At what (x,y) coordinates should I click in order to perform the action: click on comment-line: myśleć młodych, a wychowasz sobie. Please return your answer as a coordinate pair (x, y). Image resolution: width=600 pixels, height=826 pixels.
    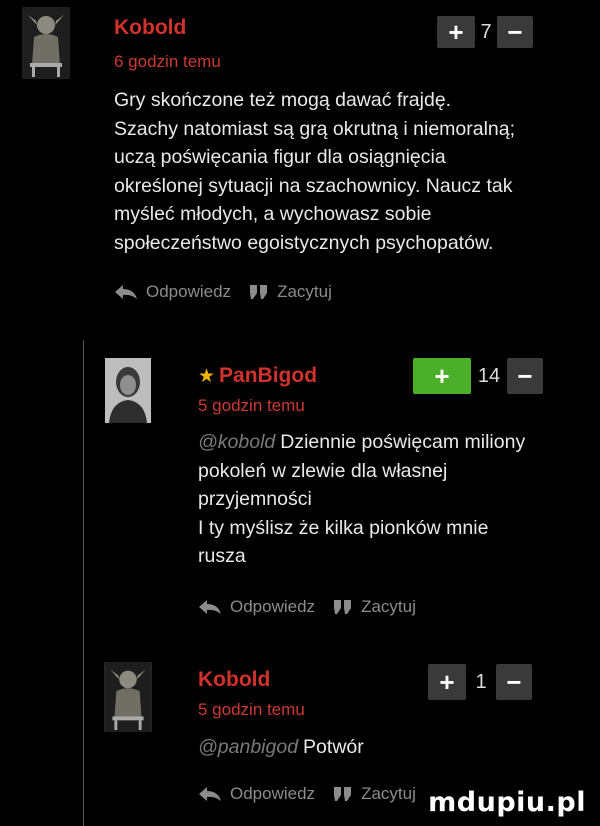
    Looking at the image, I should click on (273, 214).